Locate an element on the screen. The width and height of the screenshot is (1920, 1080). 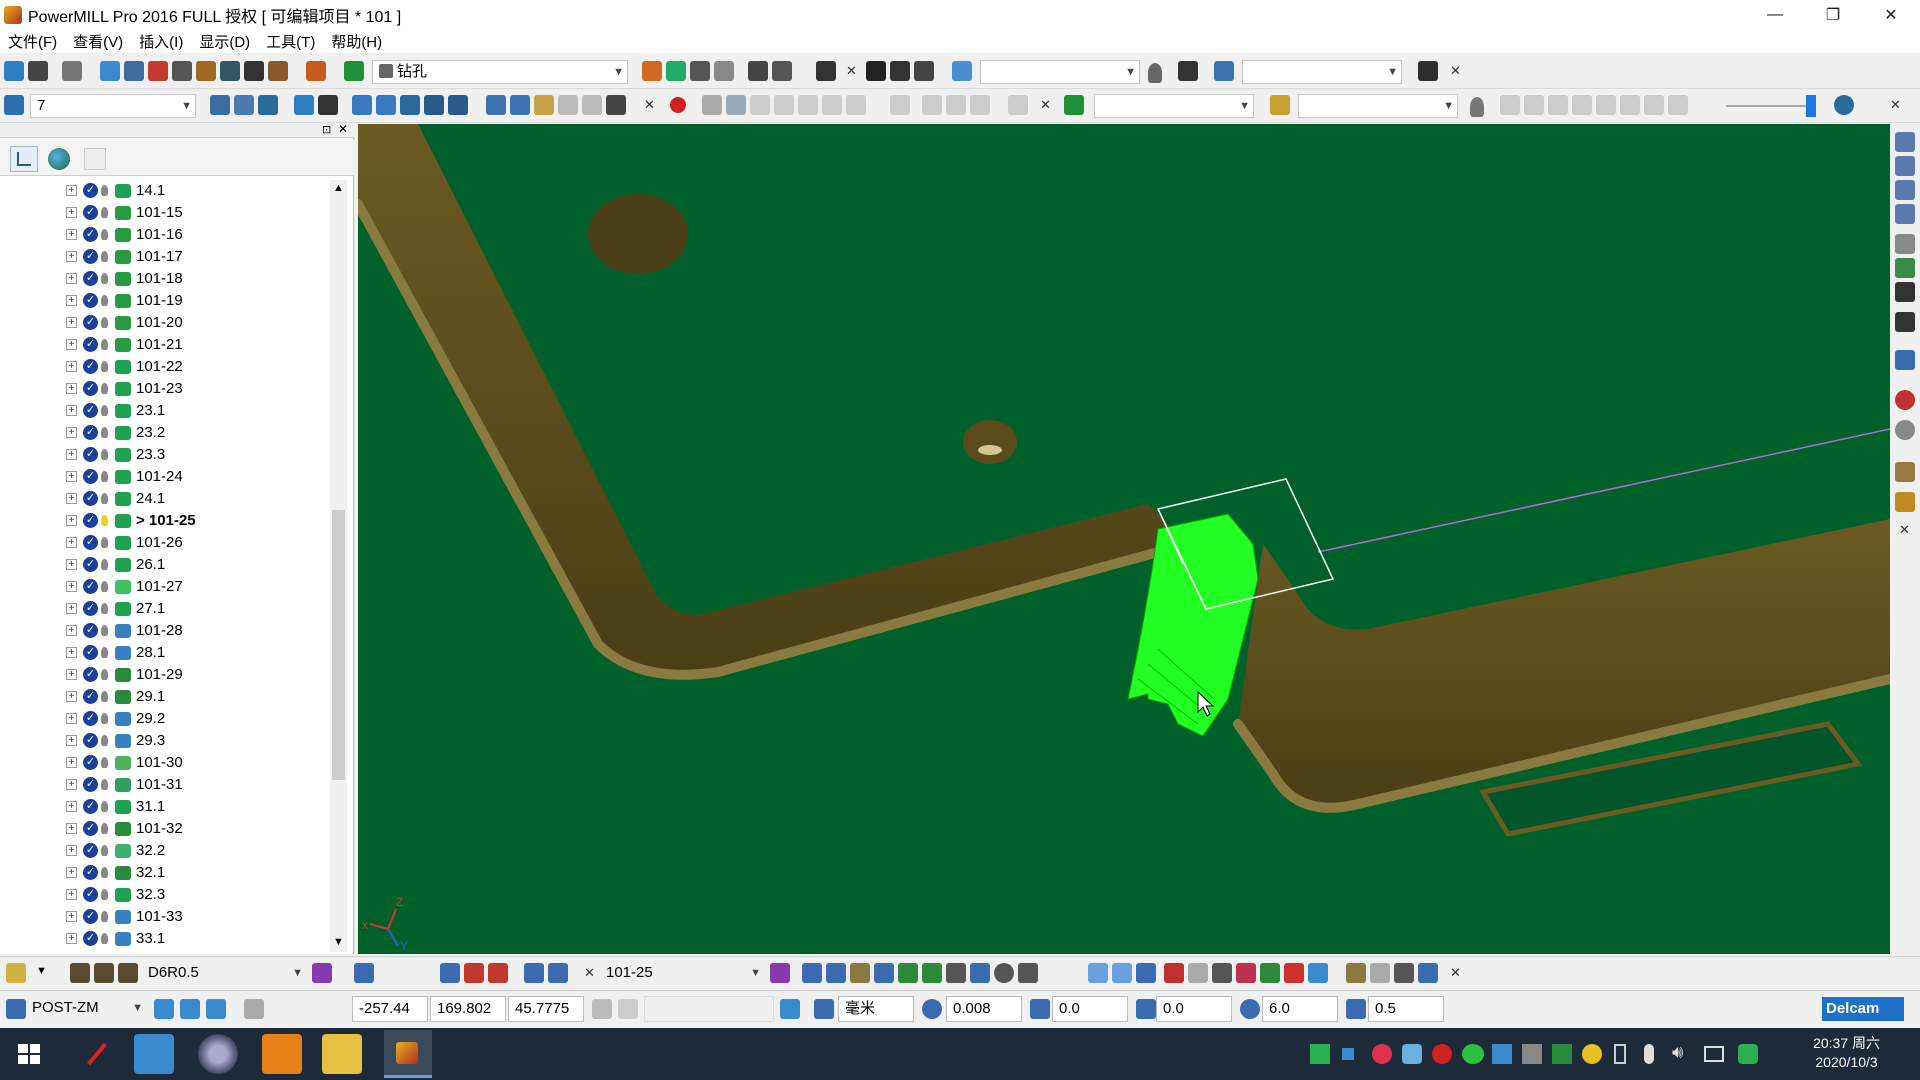
units-icon is located at coordinates (824, 1009).